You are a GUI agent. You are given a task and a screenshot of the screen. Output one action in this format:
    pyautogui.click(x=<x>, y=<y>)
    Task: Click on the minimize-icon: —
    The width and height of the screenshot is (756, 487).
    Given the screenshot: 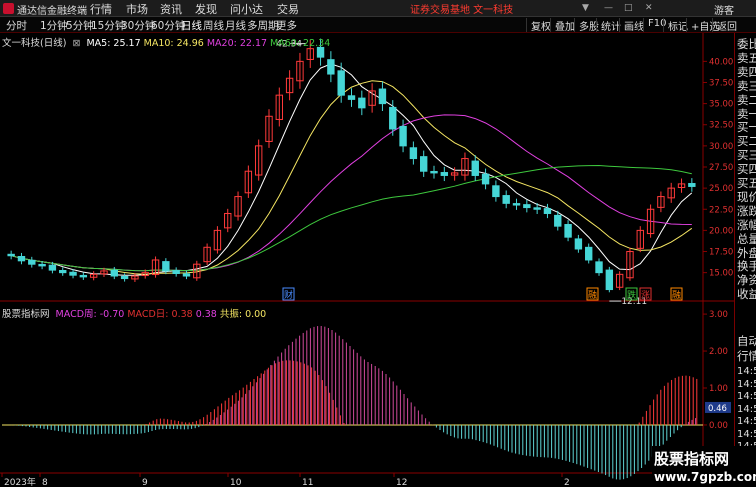 What is the action you would take?
    pyautogui.click(x=608, y=8)
    